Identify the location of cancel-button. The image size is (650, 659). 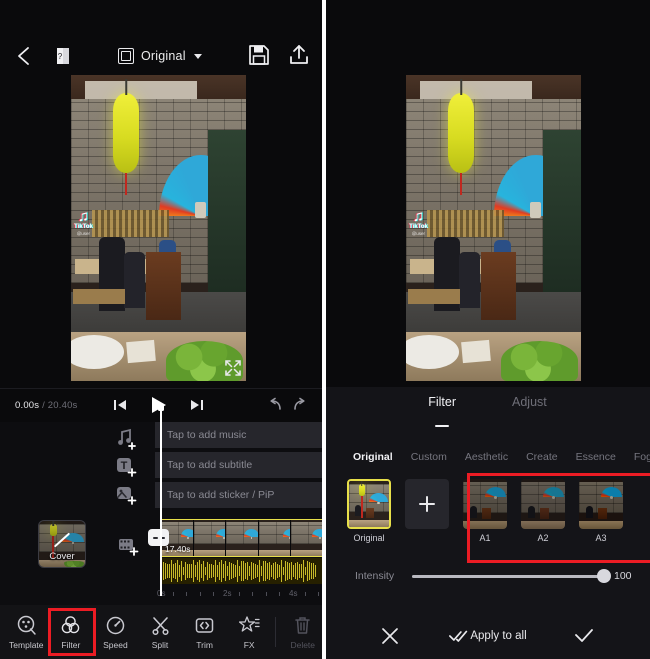
(390, 636).